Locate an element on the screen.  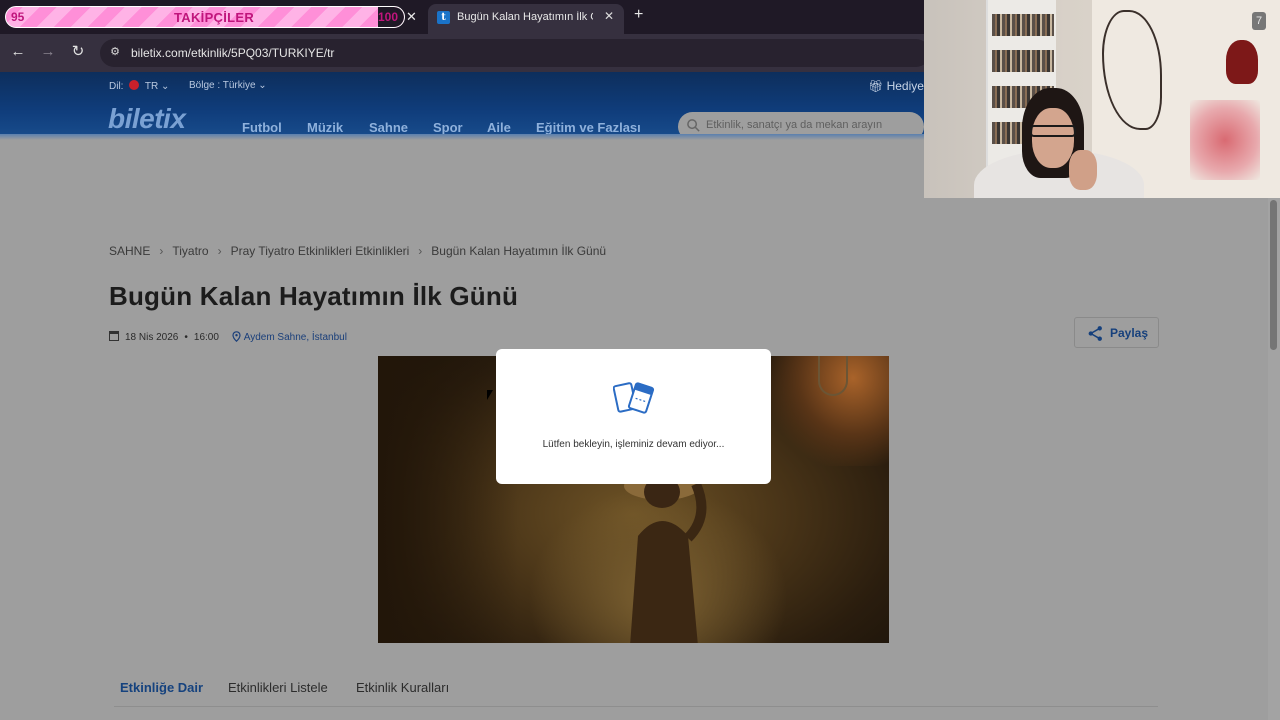
poster-noose is located at coordinates (833, 376).